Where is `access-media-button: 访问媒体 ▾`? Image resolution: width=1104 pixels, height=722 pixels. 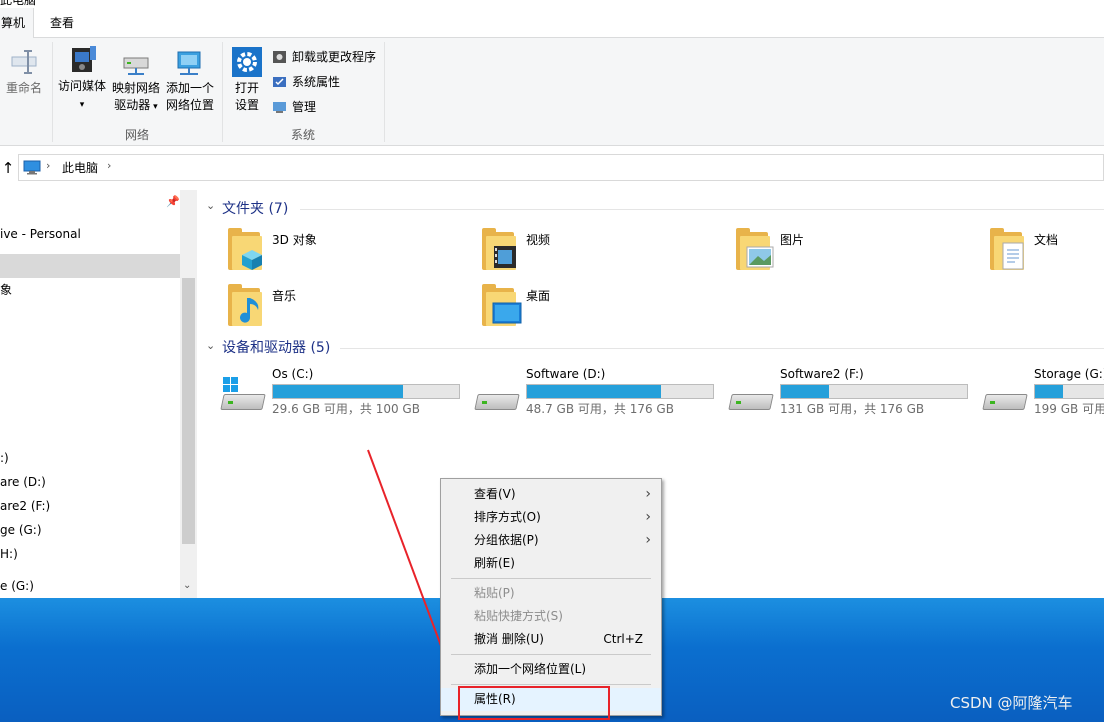 access-media-button: 访问媒体 ▾ is located at coordinates (82, 79).